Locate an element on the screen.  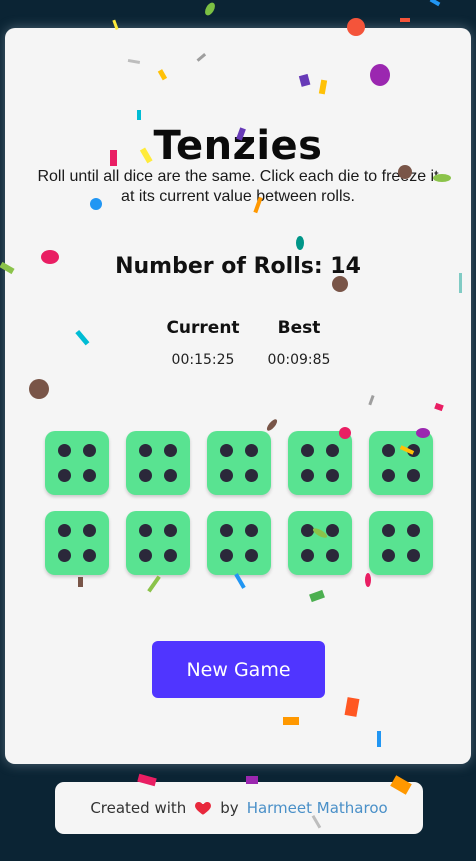
current-time-label: Current is located at coordinates (203, 328).